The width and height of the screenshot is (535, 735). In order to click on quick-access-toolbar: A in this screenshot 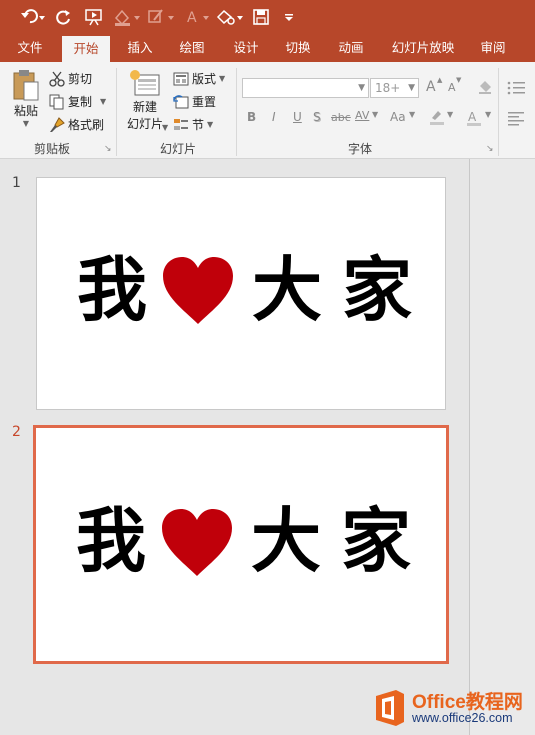, I will do `click(267, 17)`.